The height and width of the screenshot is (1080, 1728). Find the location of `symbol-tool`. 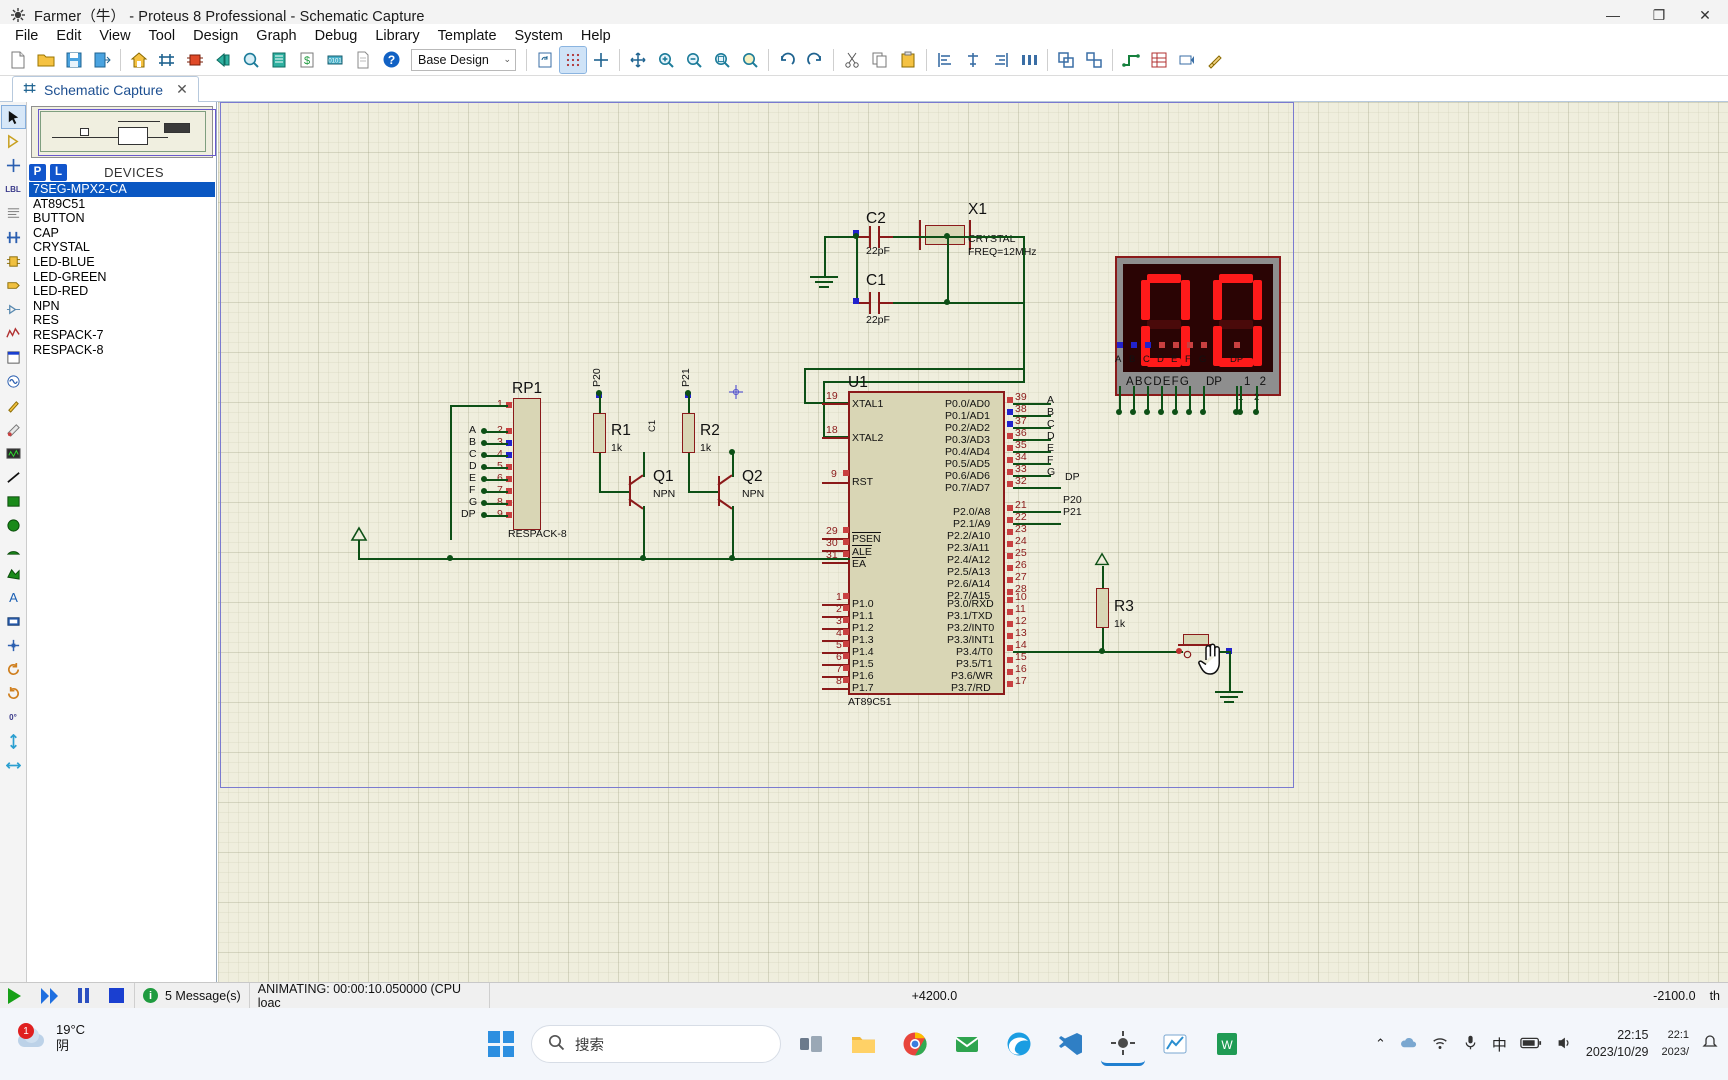

symbol-tool is located at coordinates (13, 621).